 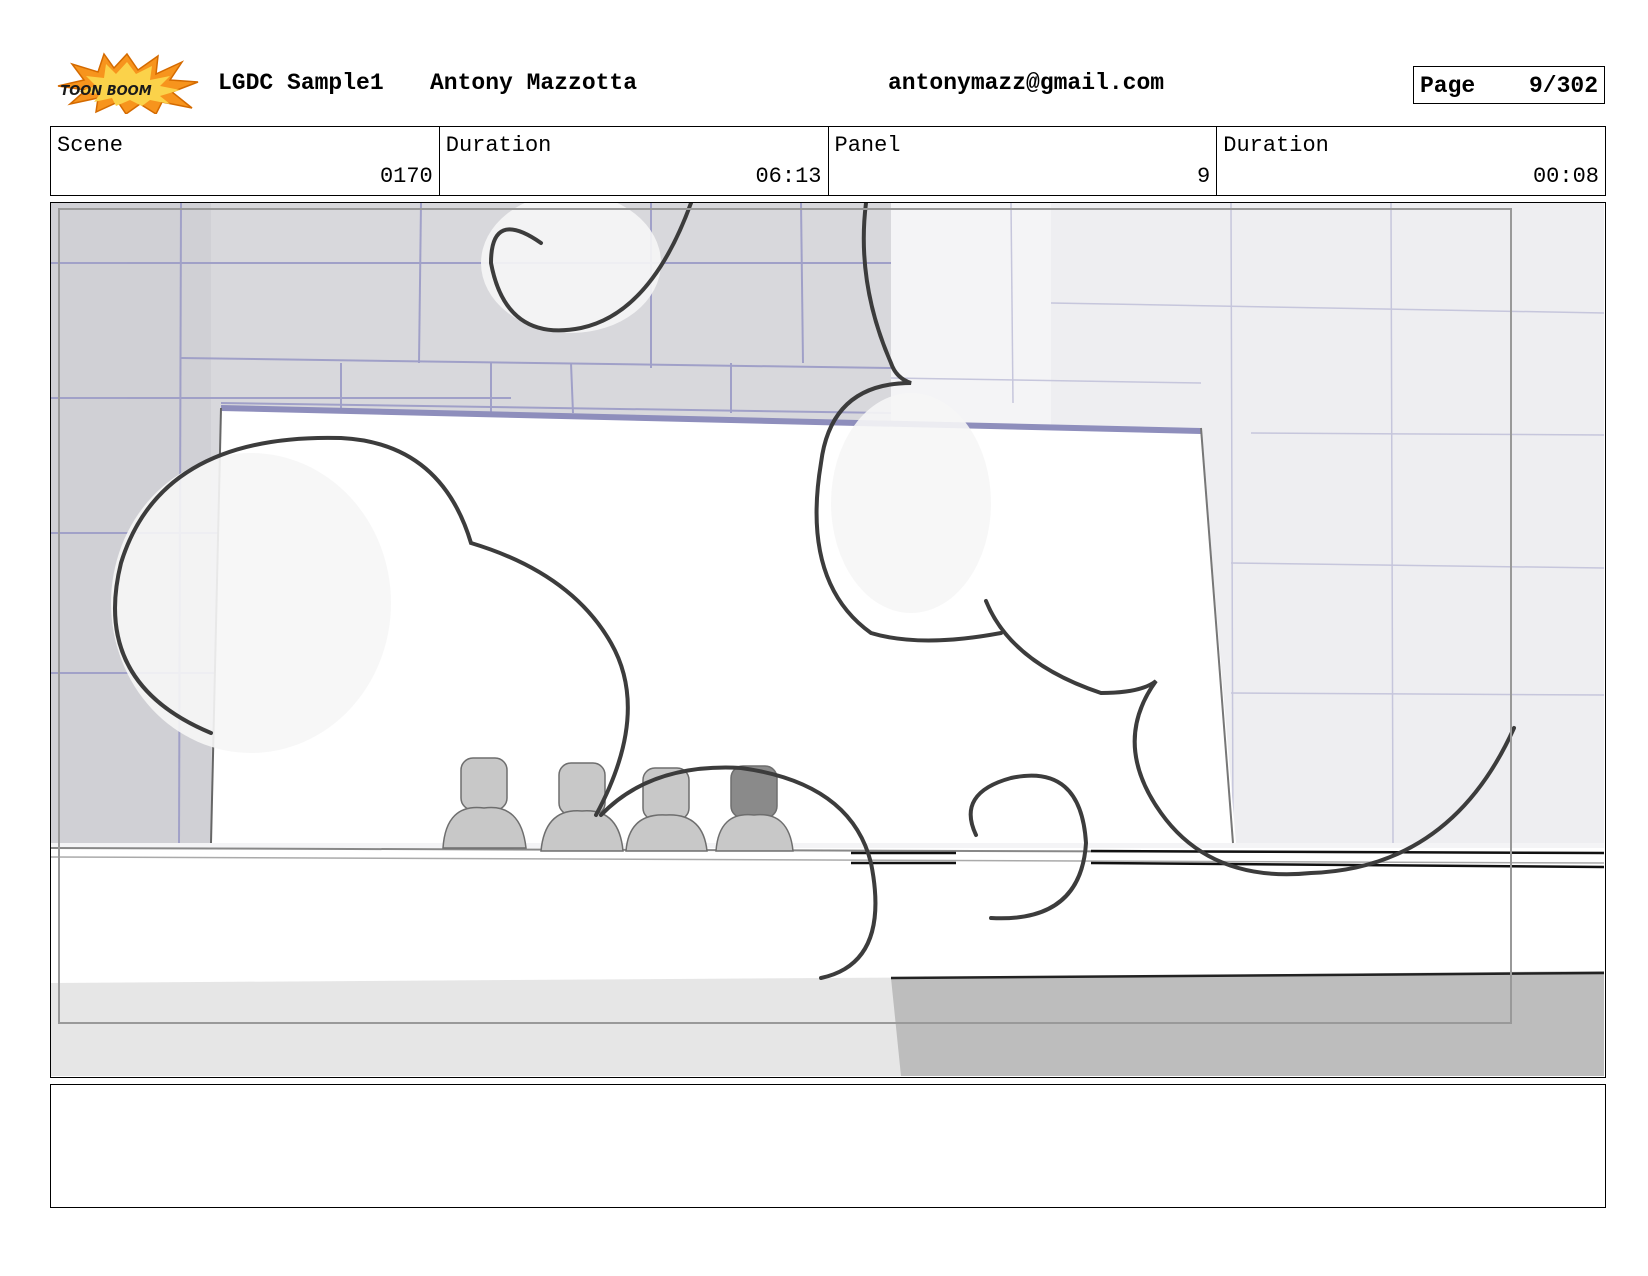 What do you see at coordinates (634, 161) in the screenshot?
I see `scene-duration-cell: Duration 06:13` at bounding box center [634, 161].